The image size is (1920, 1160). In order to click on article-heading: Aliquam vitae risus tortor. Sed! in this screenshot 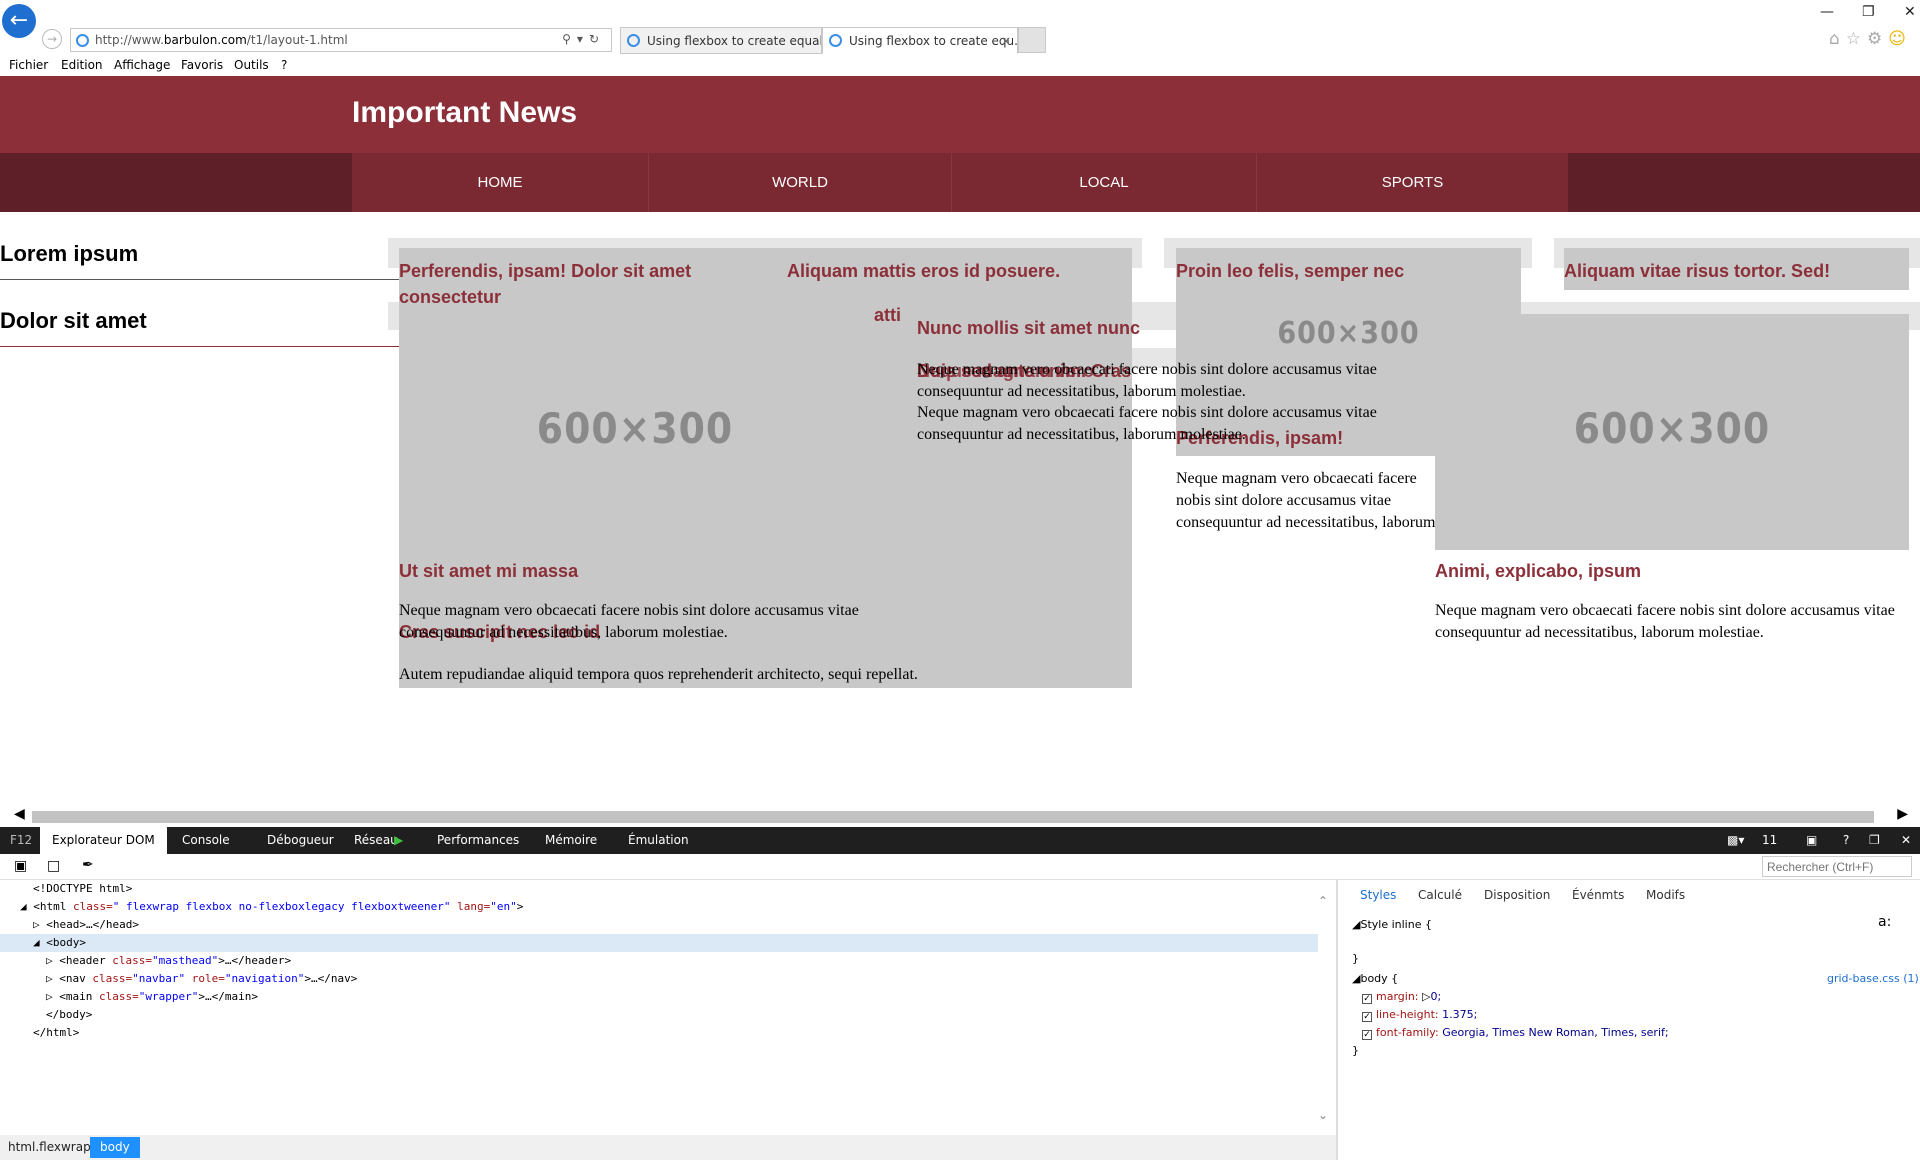, I will do `click(1697, 271)`.